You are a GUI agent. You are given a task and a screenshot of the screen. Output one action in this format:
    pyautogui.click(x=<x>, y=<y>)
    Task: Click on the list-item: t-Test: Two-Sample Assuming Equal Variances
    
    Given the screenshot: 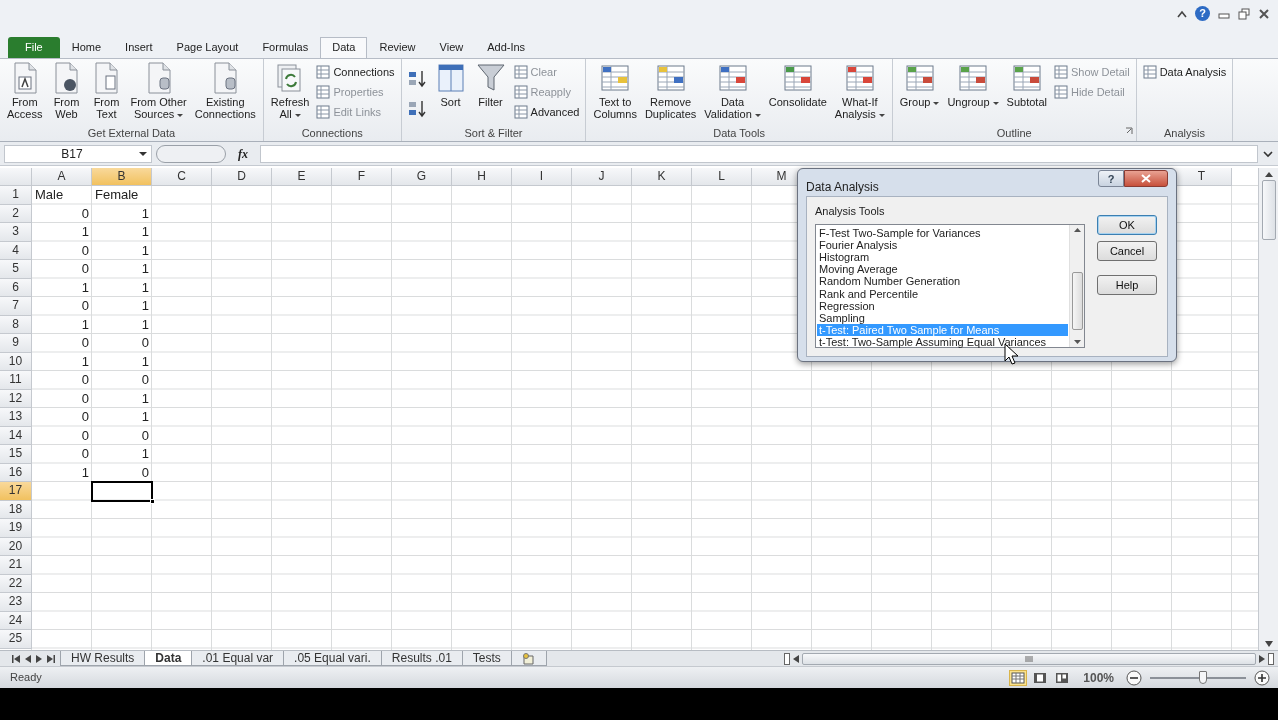 What is the action you would take?
    pyautogui.click(x=942, y=342)
    